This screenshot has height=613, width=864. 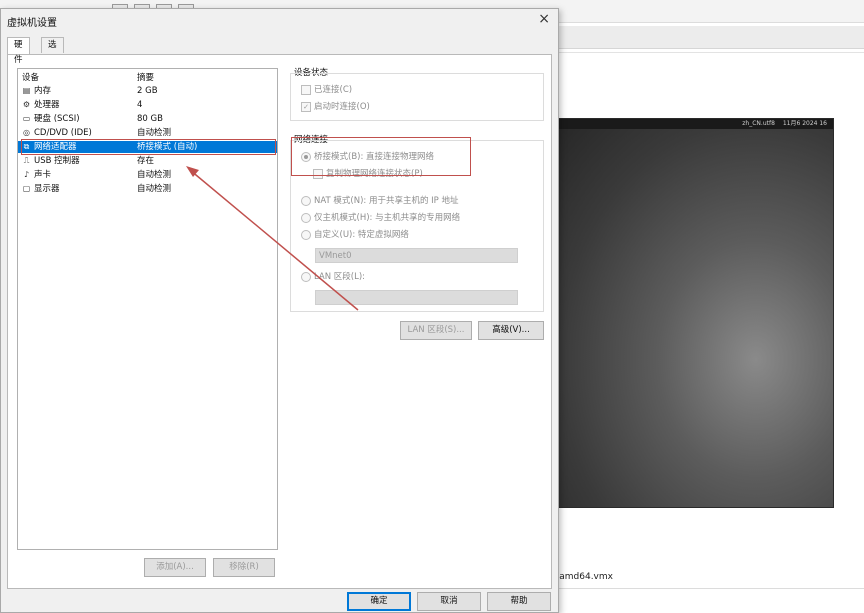 What do you see at coordinates (381, 156) in the screenshot?
I see `annotation-outline-bridged` at bounding box center [381, 156].